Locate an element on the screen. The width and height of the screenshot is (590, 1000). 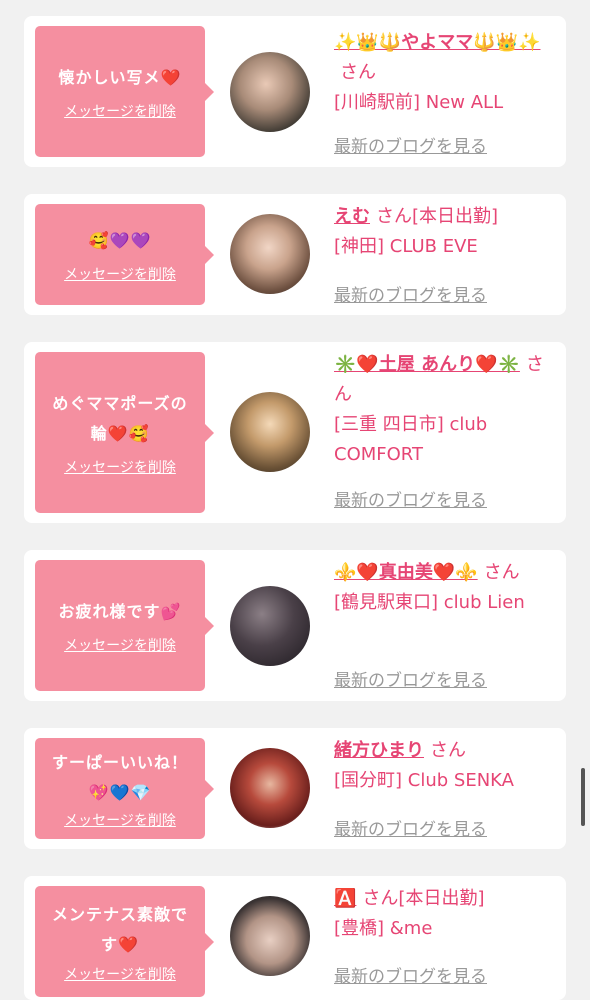
message-bubble: すーぱーいいね！ 💖💙💎 メッセージを削除 is located at coordinates (124, 788).